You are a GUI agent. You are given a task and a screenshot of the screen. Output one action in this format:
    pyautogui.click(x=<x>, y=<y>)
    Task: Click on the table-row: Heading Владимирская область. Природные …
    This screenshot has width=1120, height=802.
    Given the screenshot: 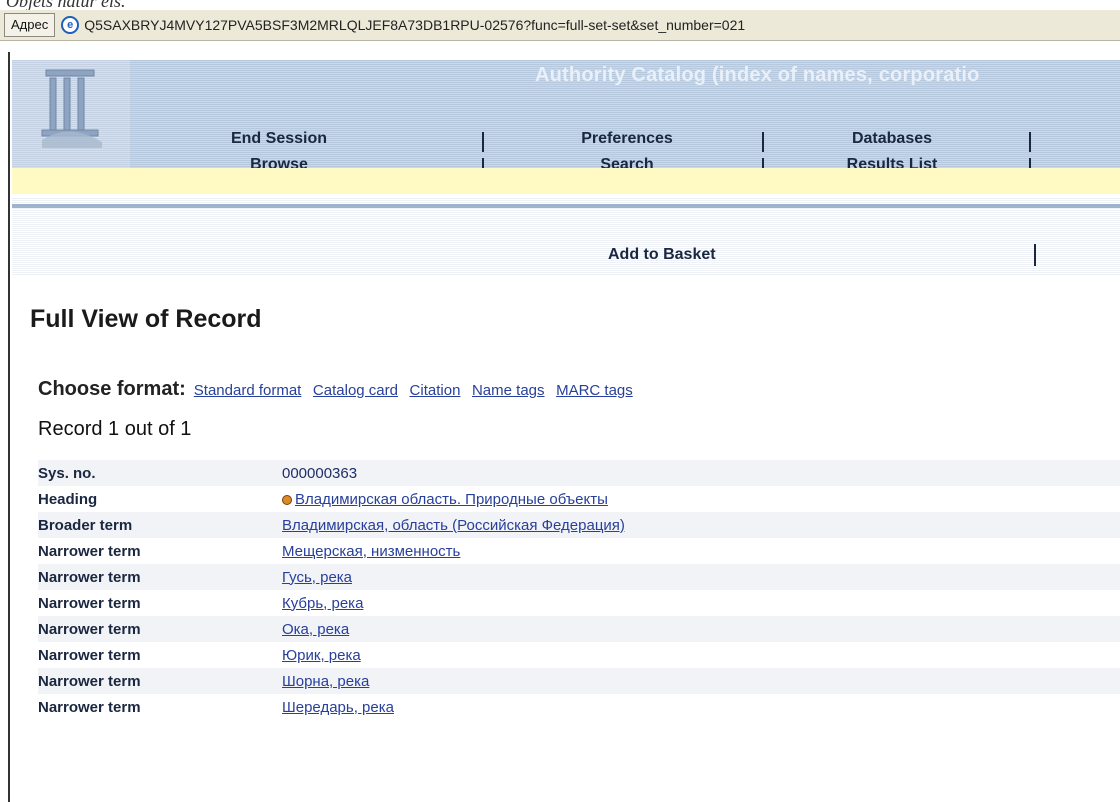 What is the action you would take?
    pyautogui.click(x=579, y=499)
    